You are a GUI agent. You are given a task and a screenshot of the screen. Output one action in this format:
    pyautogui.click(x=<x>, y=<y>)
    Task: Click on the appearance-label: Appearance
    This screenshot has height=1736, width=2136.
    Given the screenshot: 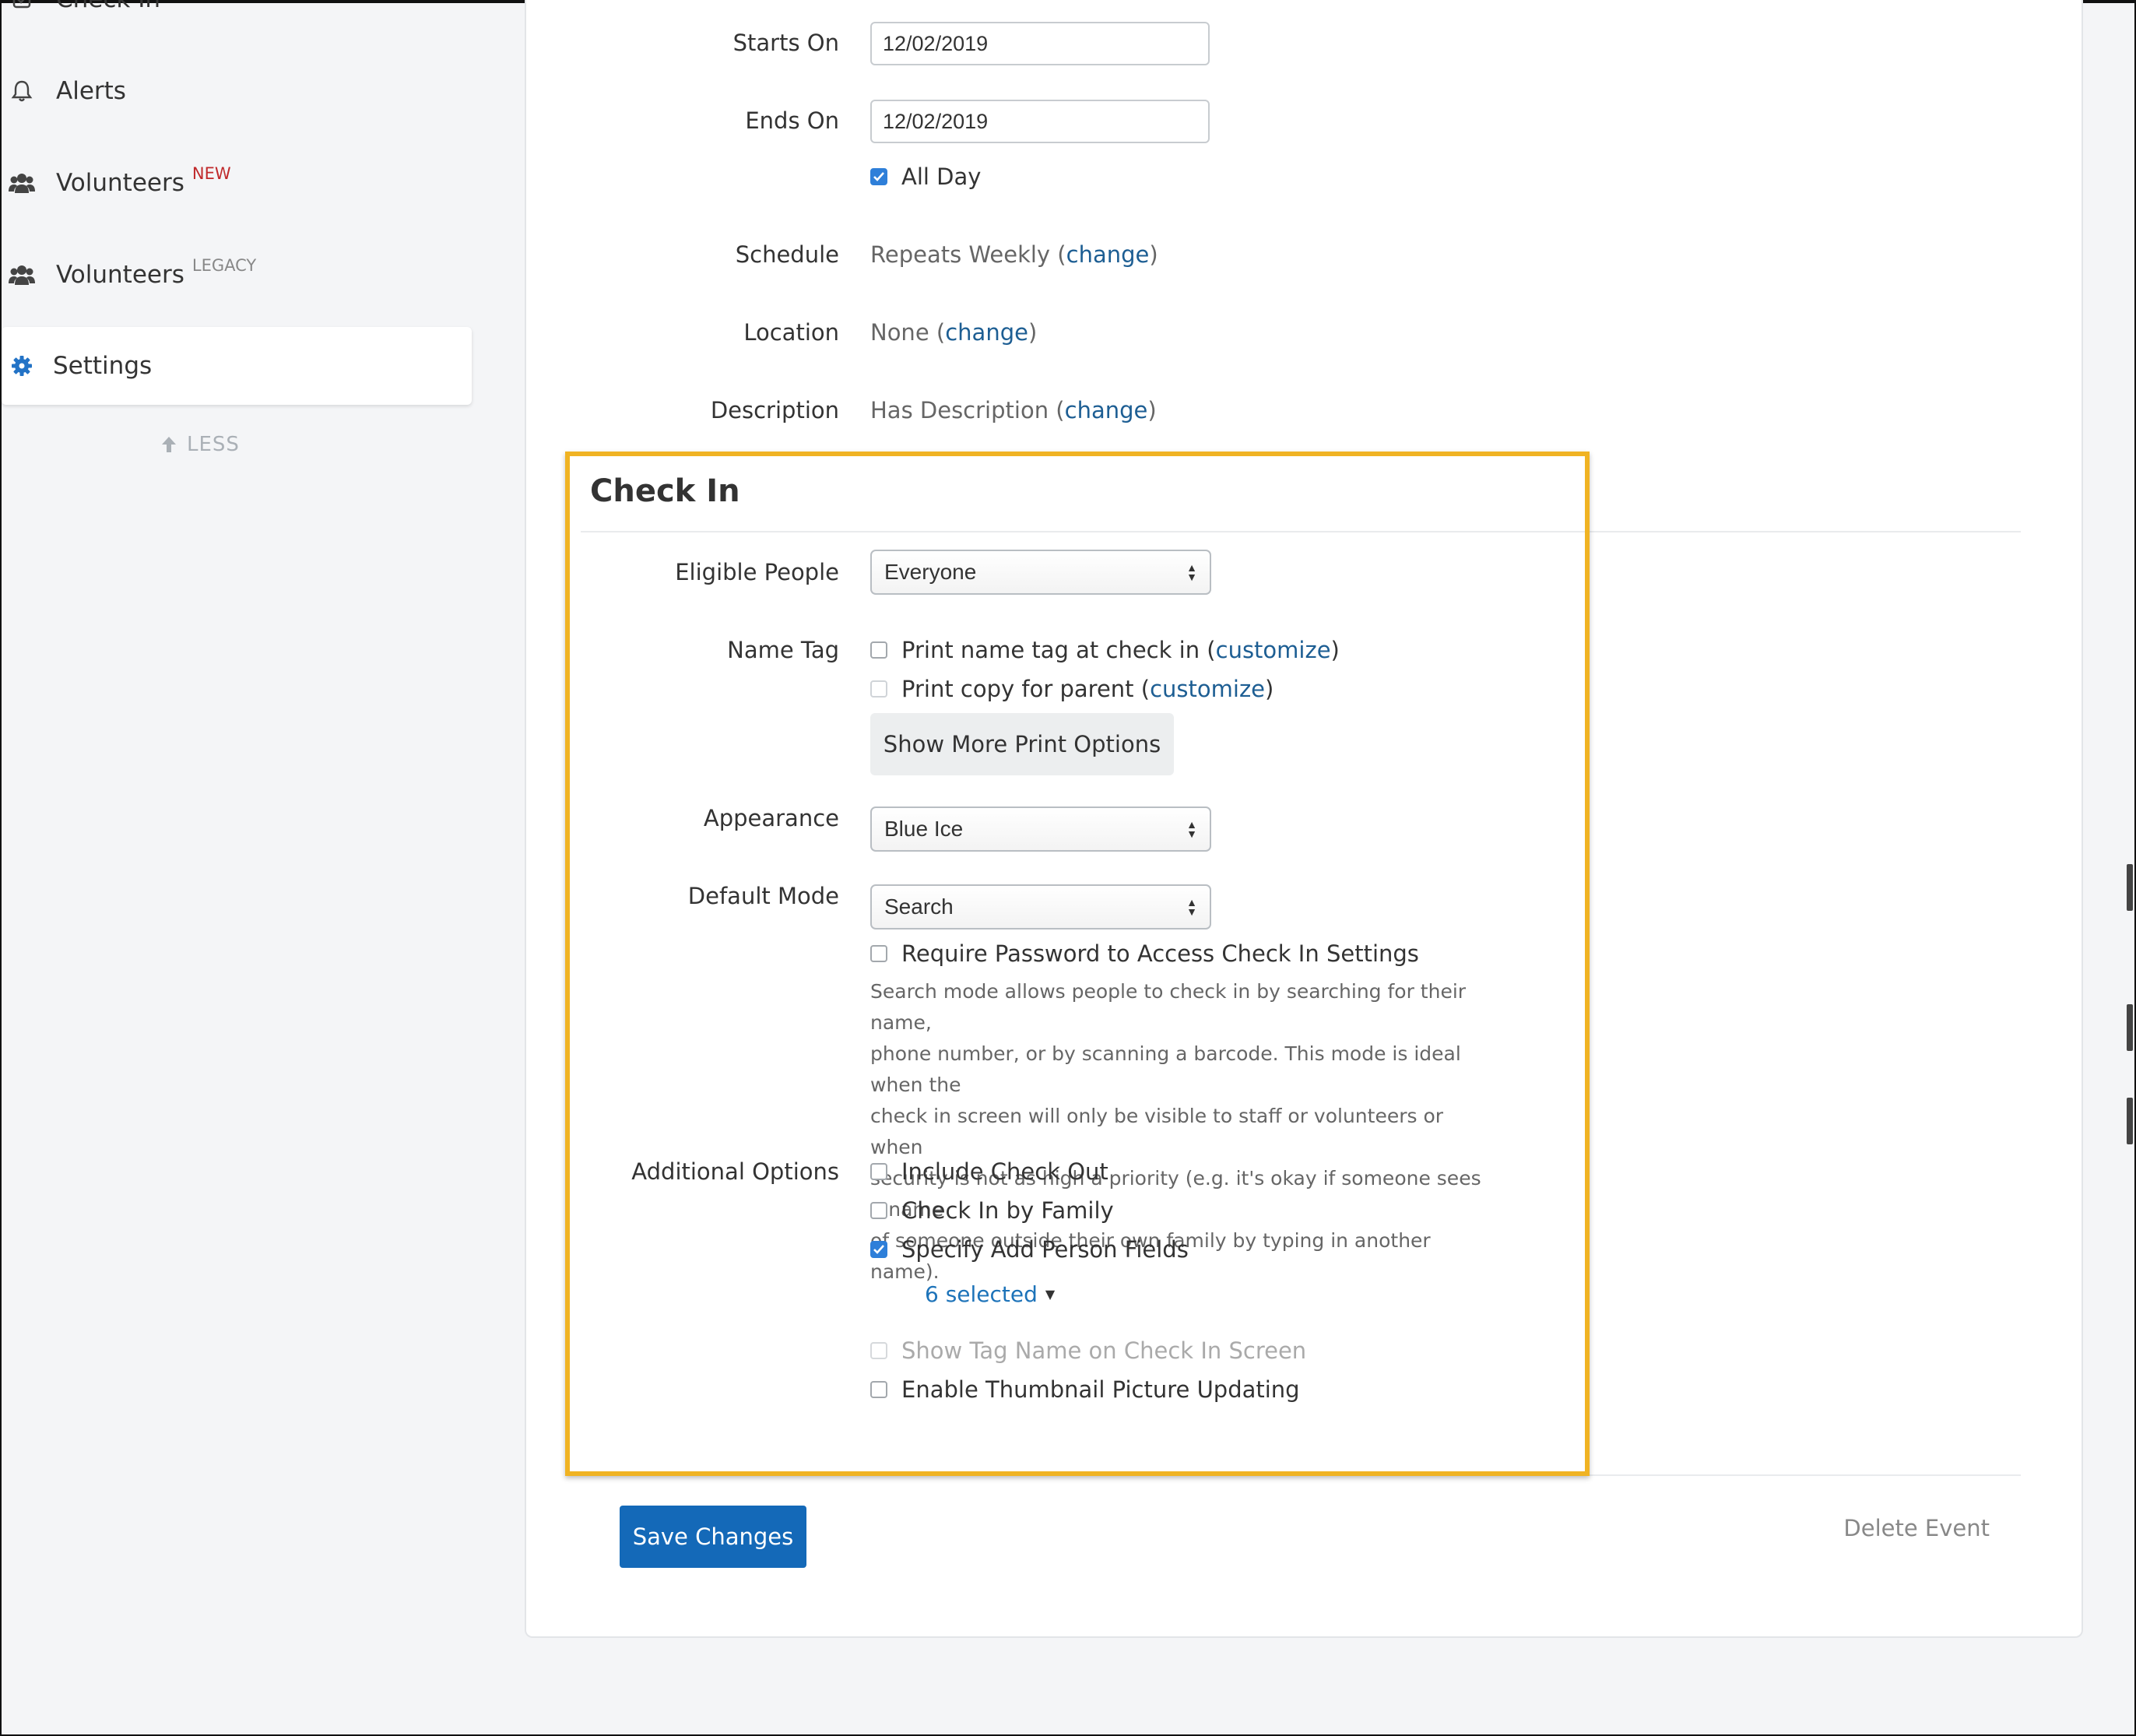 What is the action you would take?
    pyautogui.click(x=771, y=818)
    